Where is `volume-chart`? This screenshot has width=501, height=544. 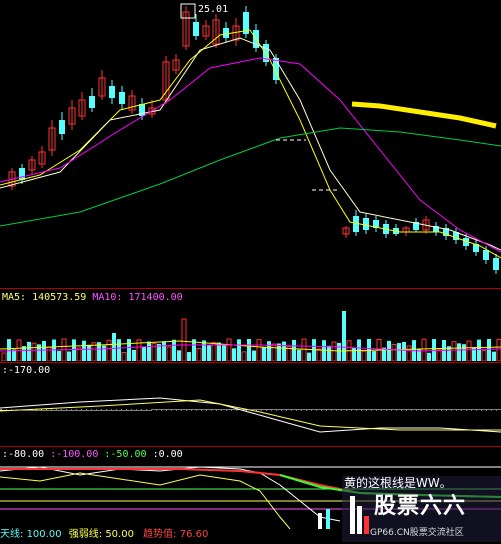 volume-chart is located at coordinates (250, 333).